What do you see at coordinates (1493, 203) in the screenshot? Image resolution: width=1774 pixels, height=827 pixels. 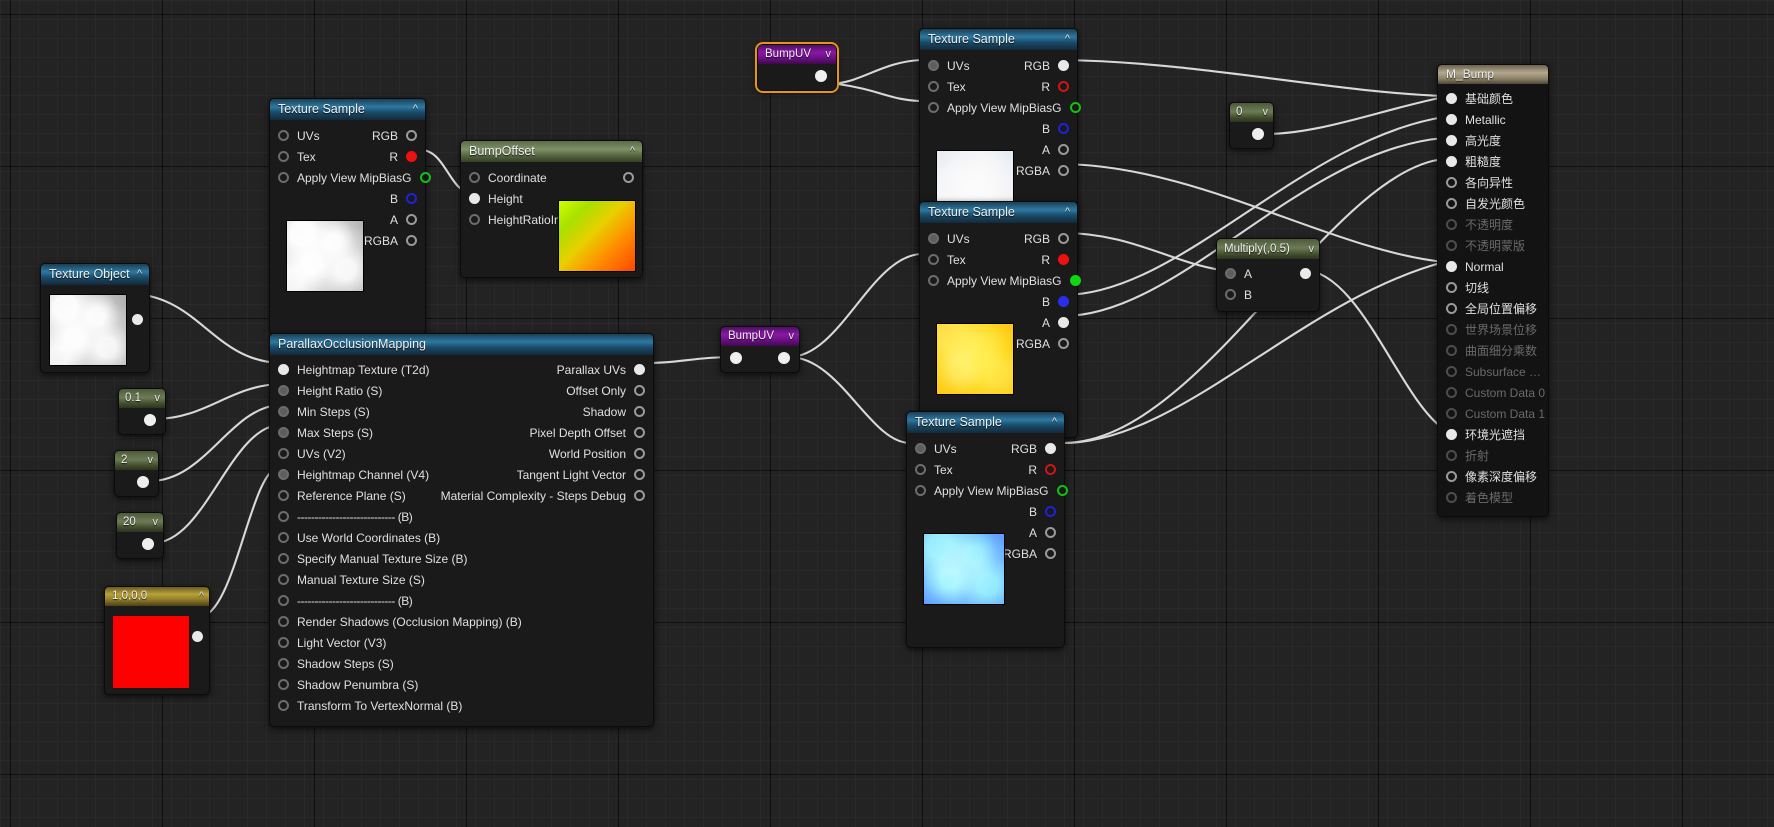 I see `material-pin-row: 自发光颜色` at bounding box center [1493, 203].